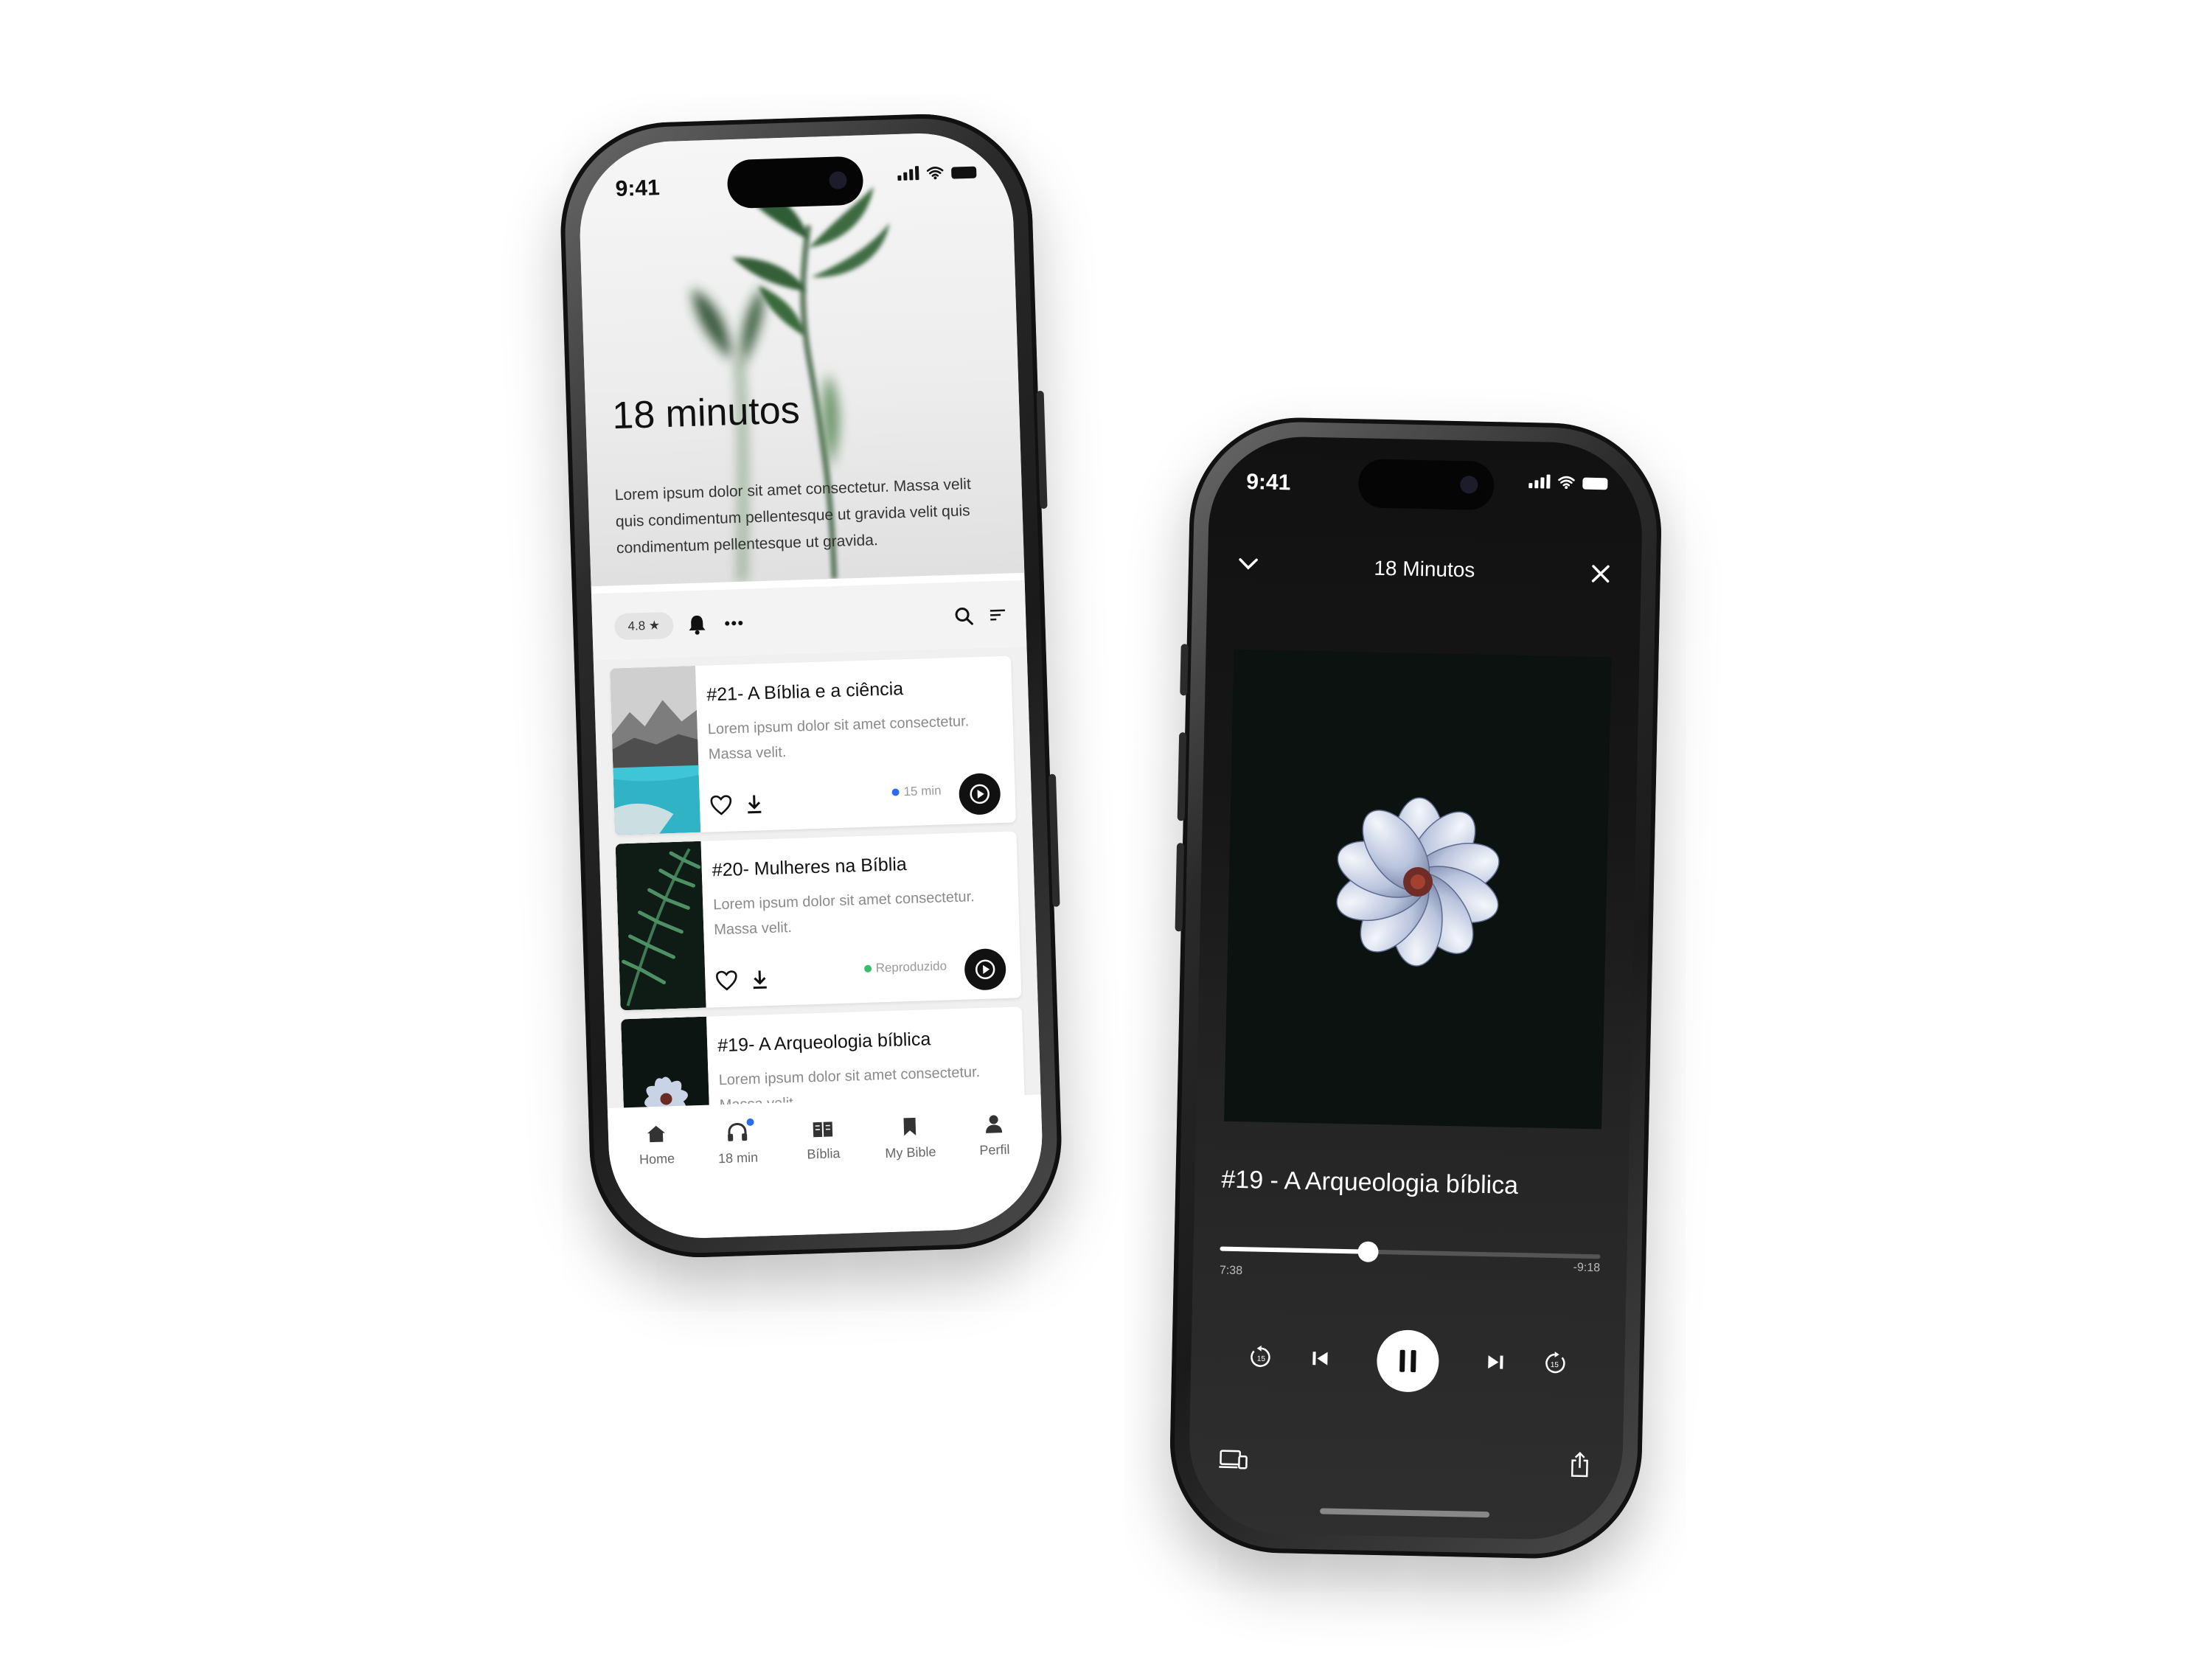 The width and height of the screenshot is (2212, 1659). Describe the element at coordinates (911, 967) in the screenshot. I see `played-label: Reproduzido` at that location.